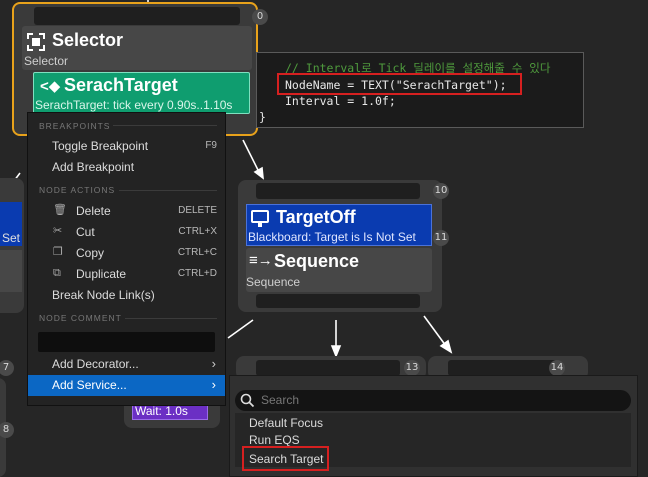 The width and height of the screenshot is (648, 477). What do you see at coordinates (197, 231) in the screenshot?
I see `menu-cut-shortcut: CTRL+X` at bounding box center [197, 231].